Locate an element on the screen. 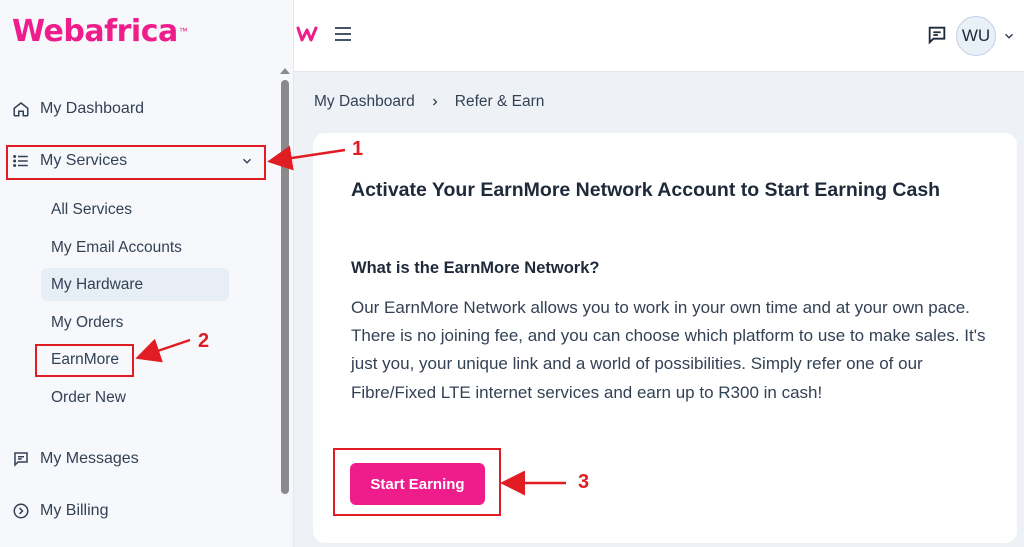 This screenshot has width=1024, height=547. sidebar-item-label: My Services is located at coordinates (84, 160).